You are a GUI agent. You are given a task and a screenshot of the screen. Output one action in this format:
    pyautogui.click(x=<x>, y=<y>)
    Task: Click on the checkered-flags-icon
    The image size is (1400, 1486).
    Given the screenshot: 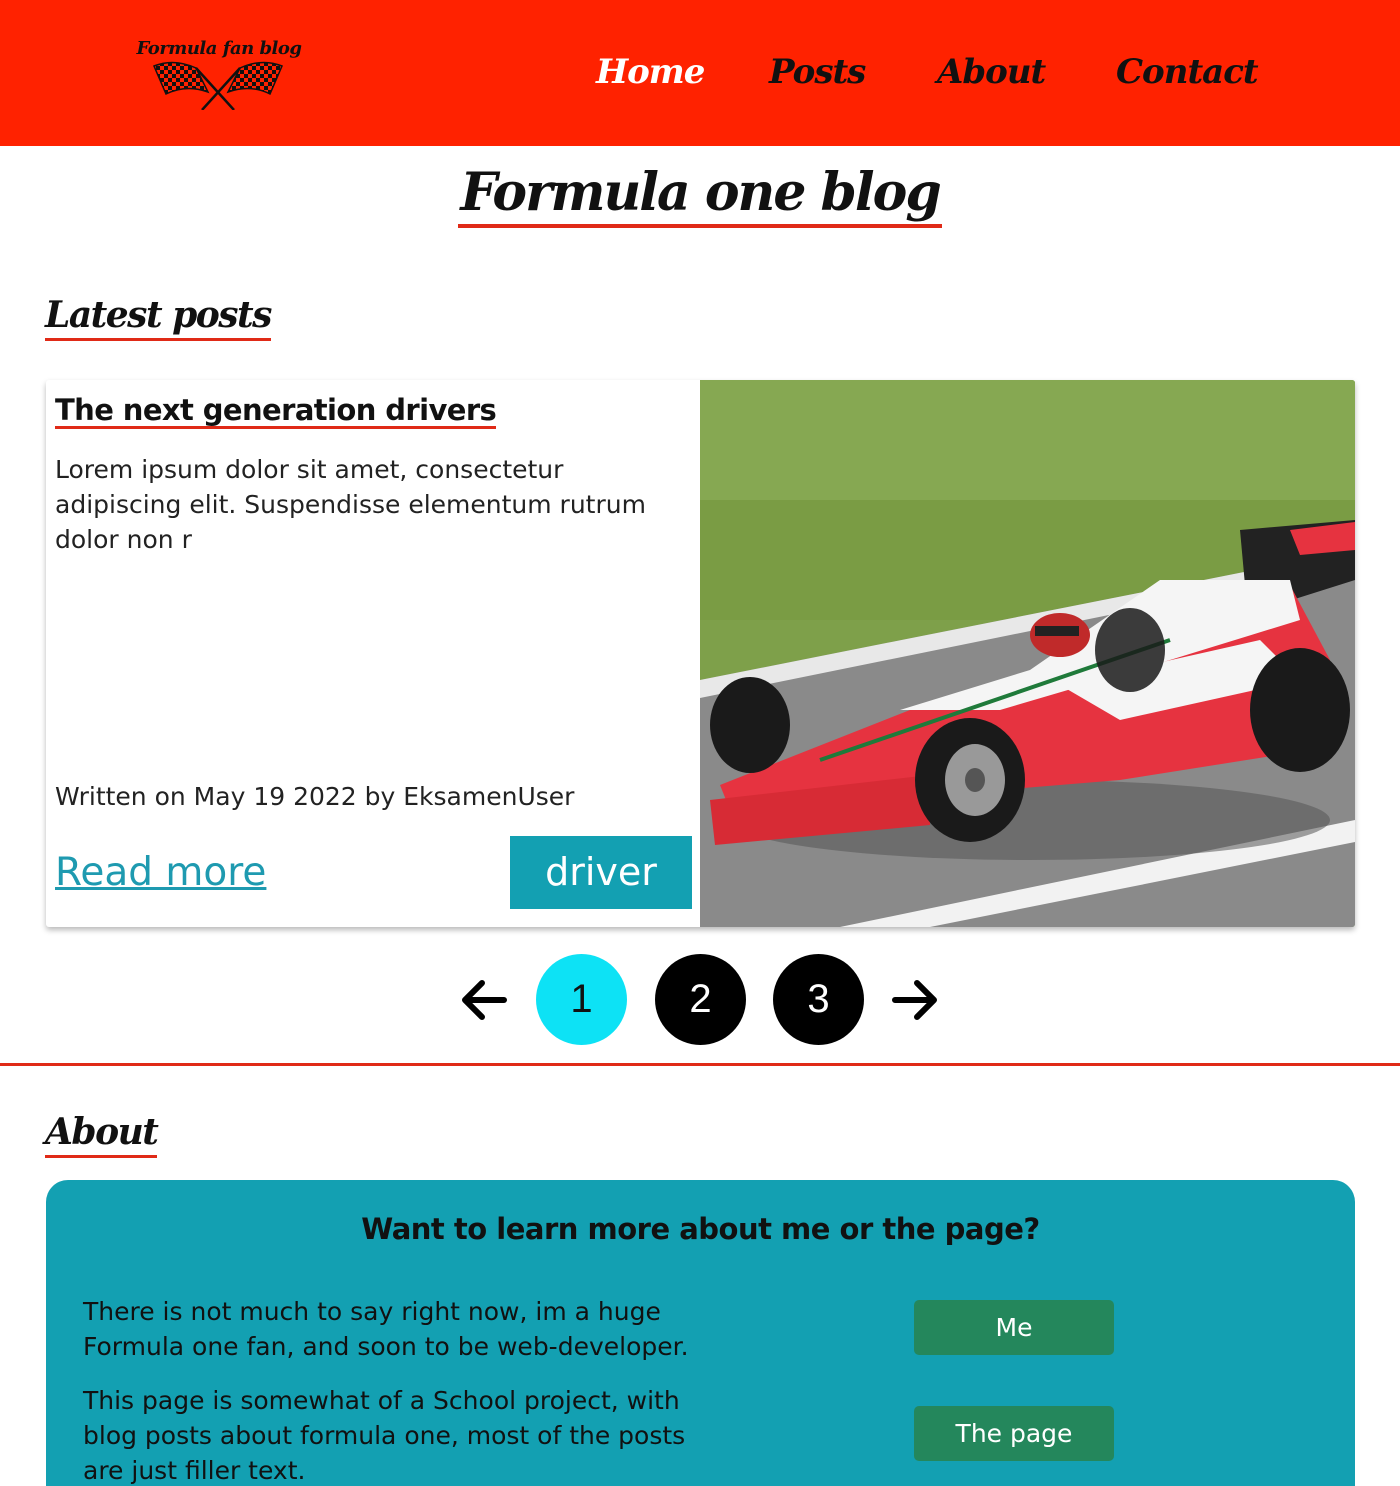 What is the action you would take?
    pyautogui.click(x=218, y=85)
    